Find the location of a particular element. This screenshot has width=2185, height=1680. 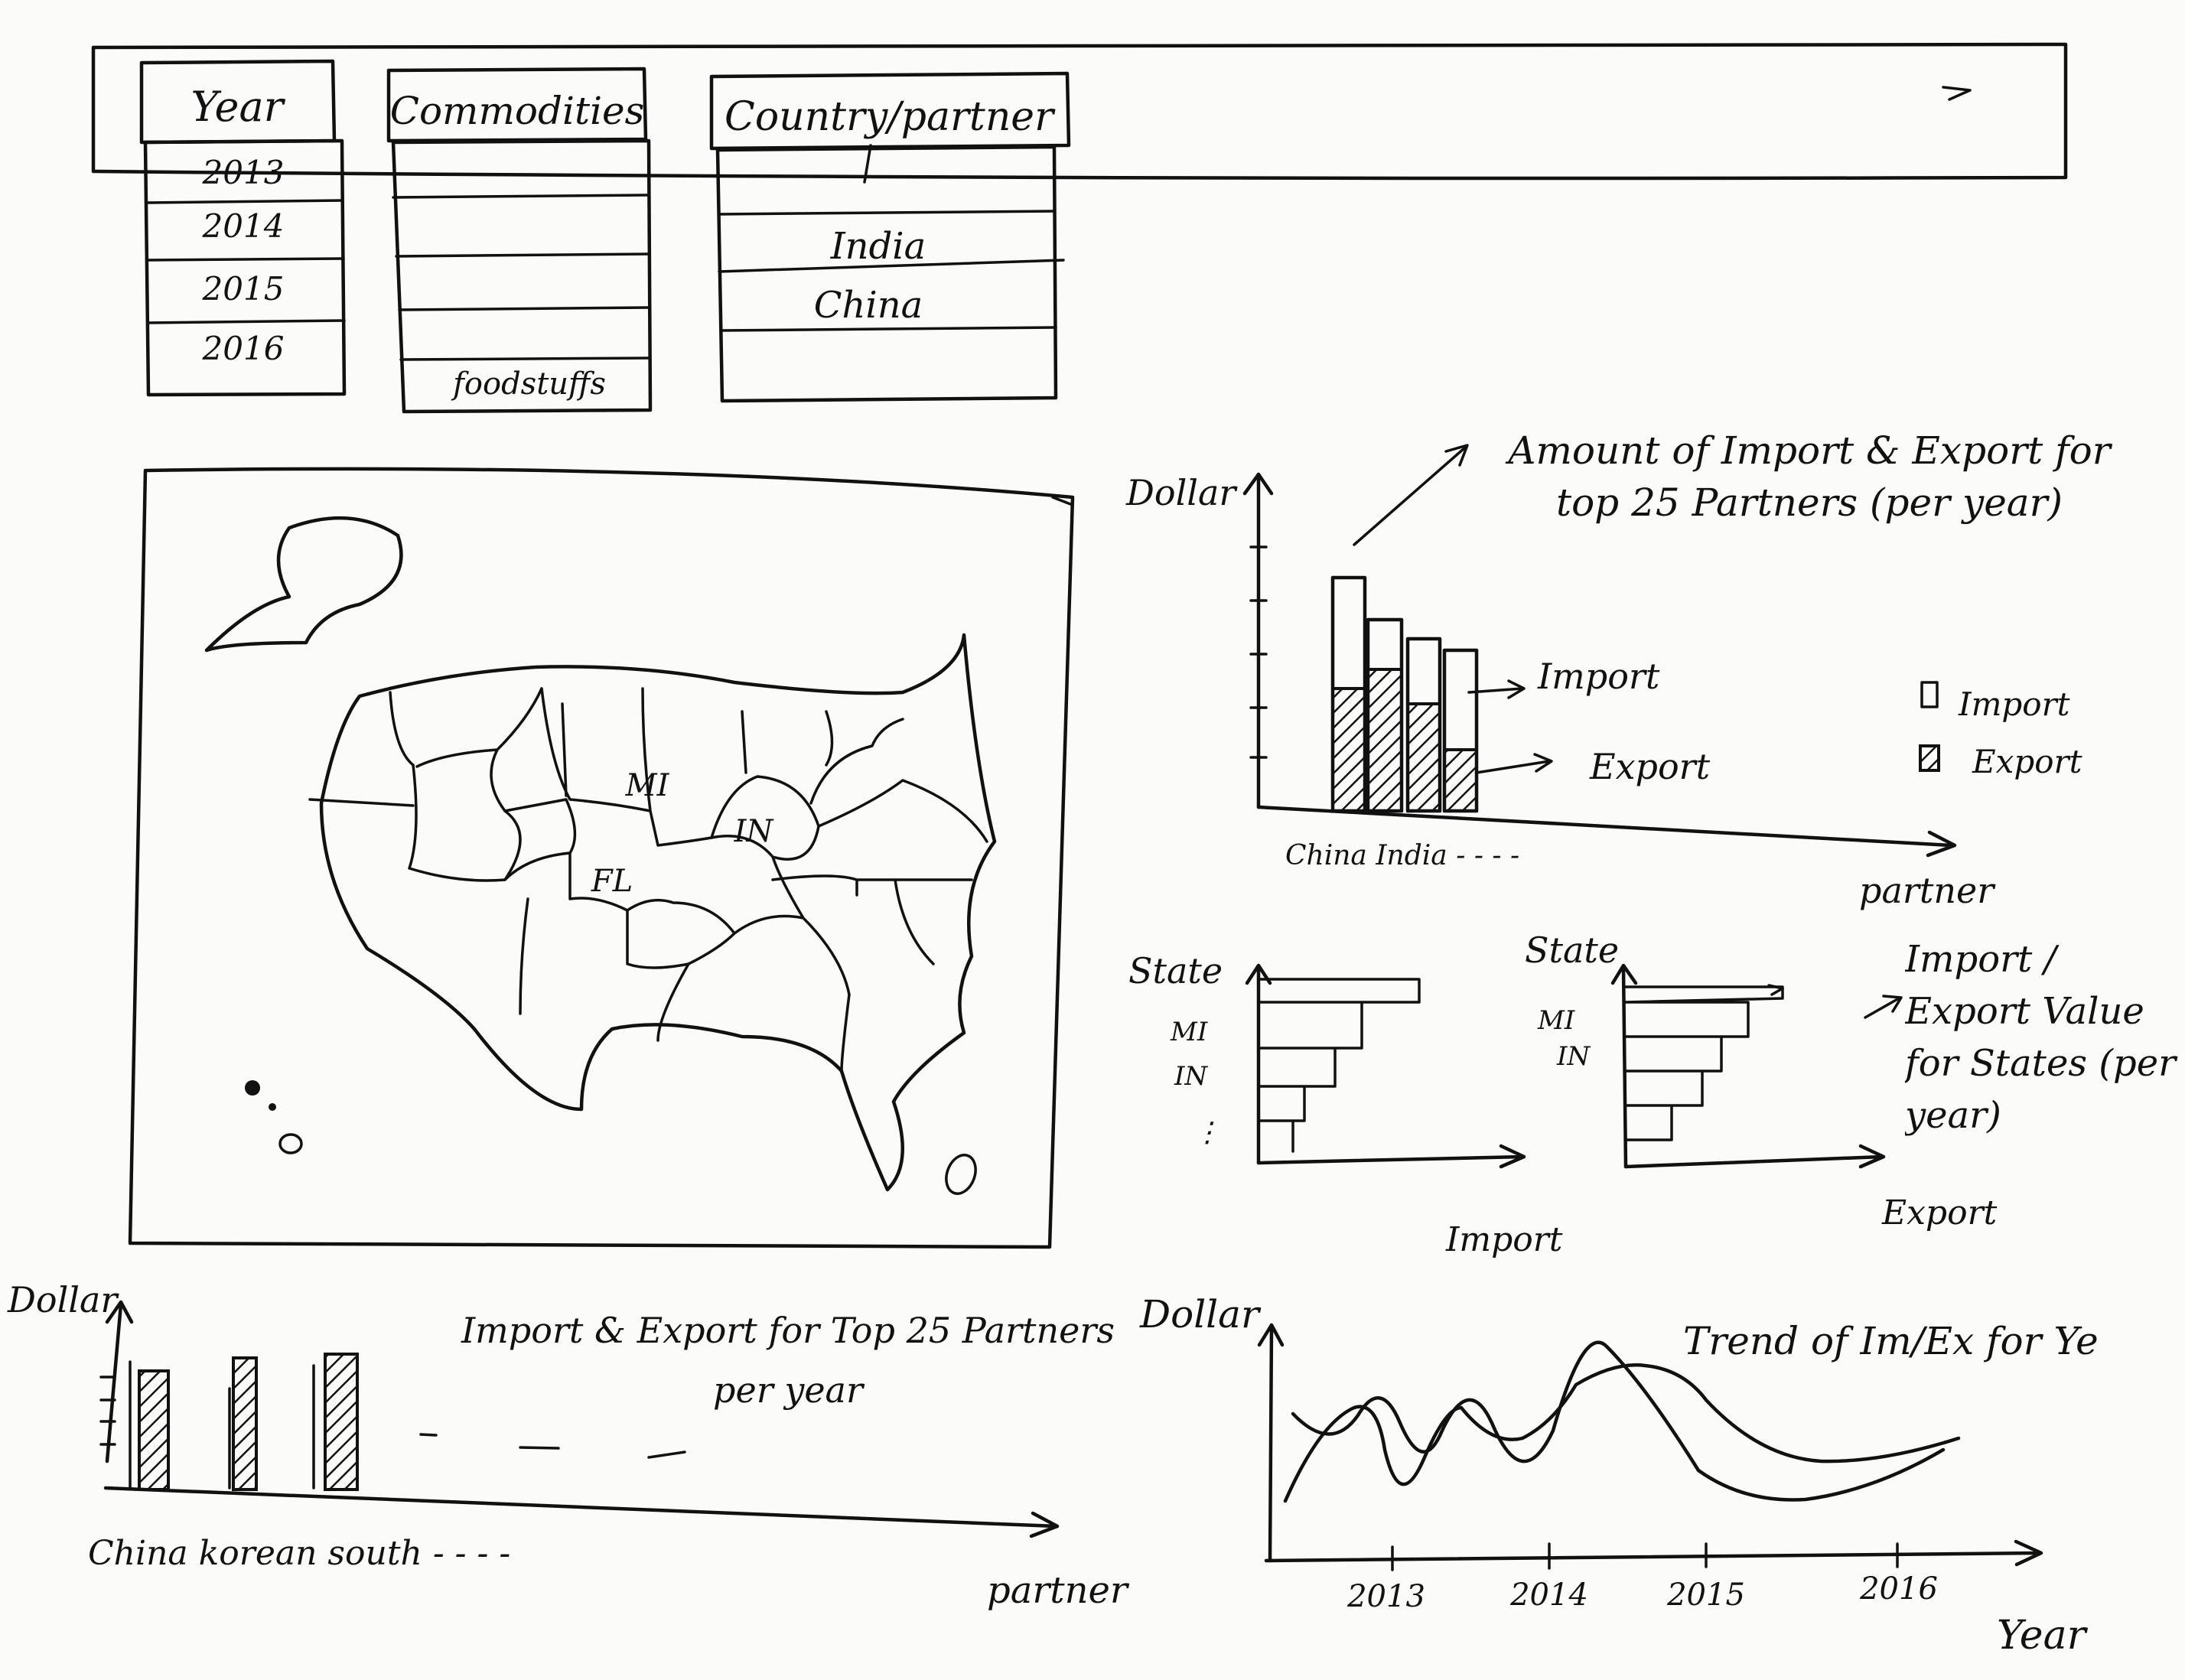

import-chart-ylabel: State is located at coordinates (1175, 970).